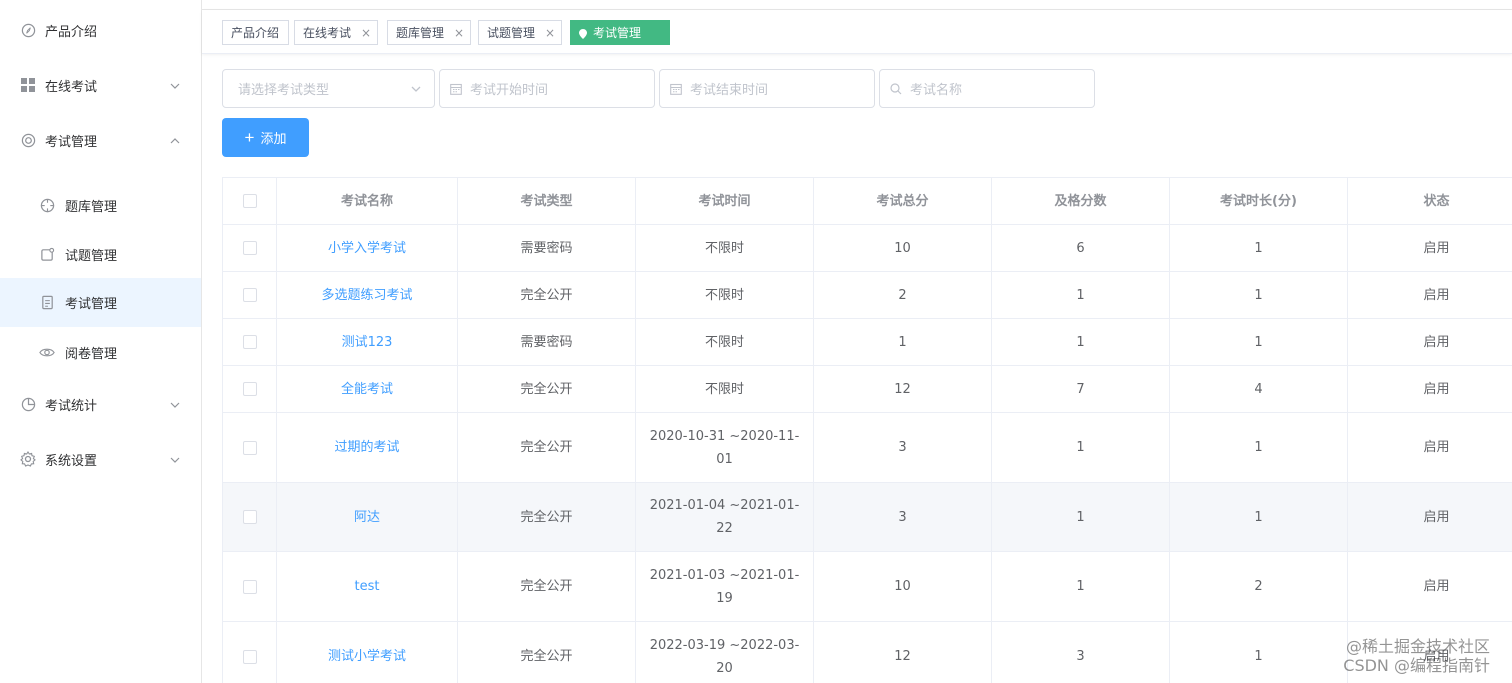  What do you see at coordinates (100, 30) in the screenshot?
I see `sidebar-item-product-intro: 产品介绍` at bounding box center [100, 30].